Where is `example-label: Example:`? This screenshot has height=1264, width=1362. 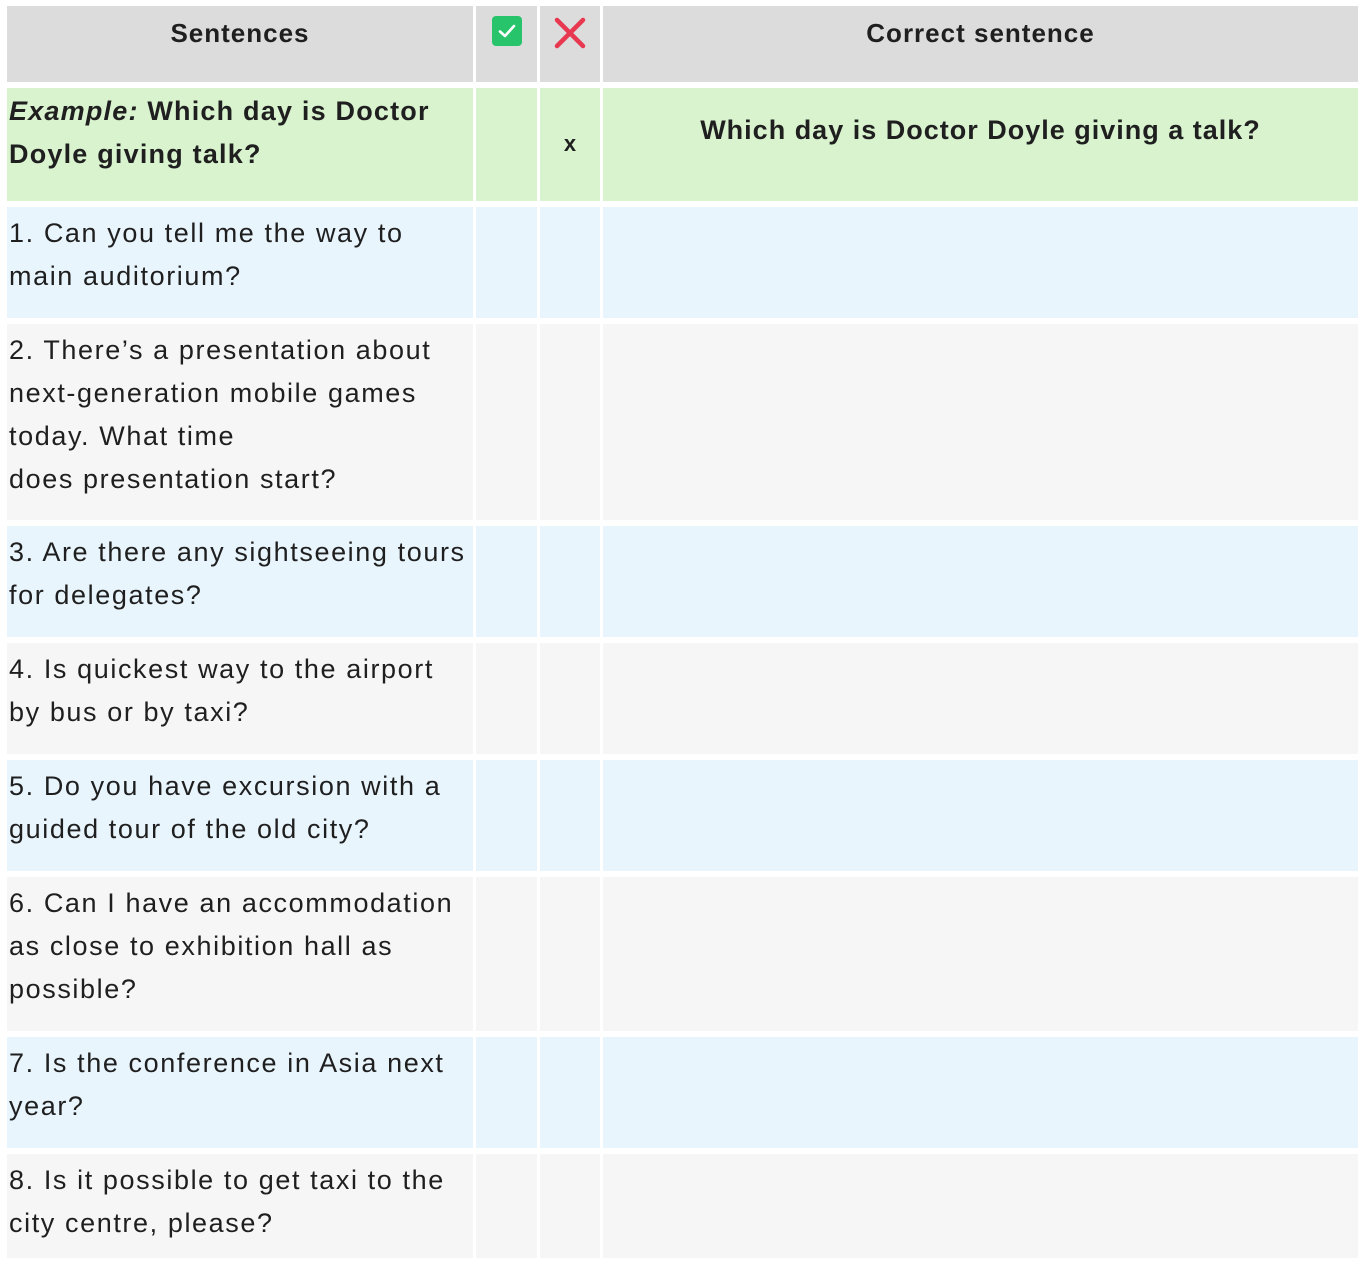
example-label: Example: is located at coordinates (74, 111).